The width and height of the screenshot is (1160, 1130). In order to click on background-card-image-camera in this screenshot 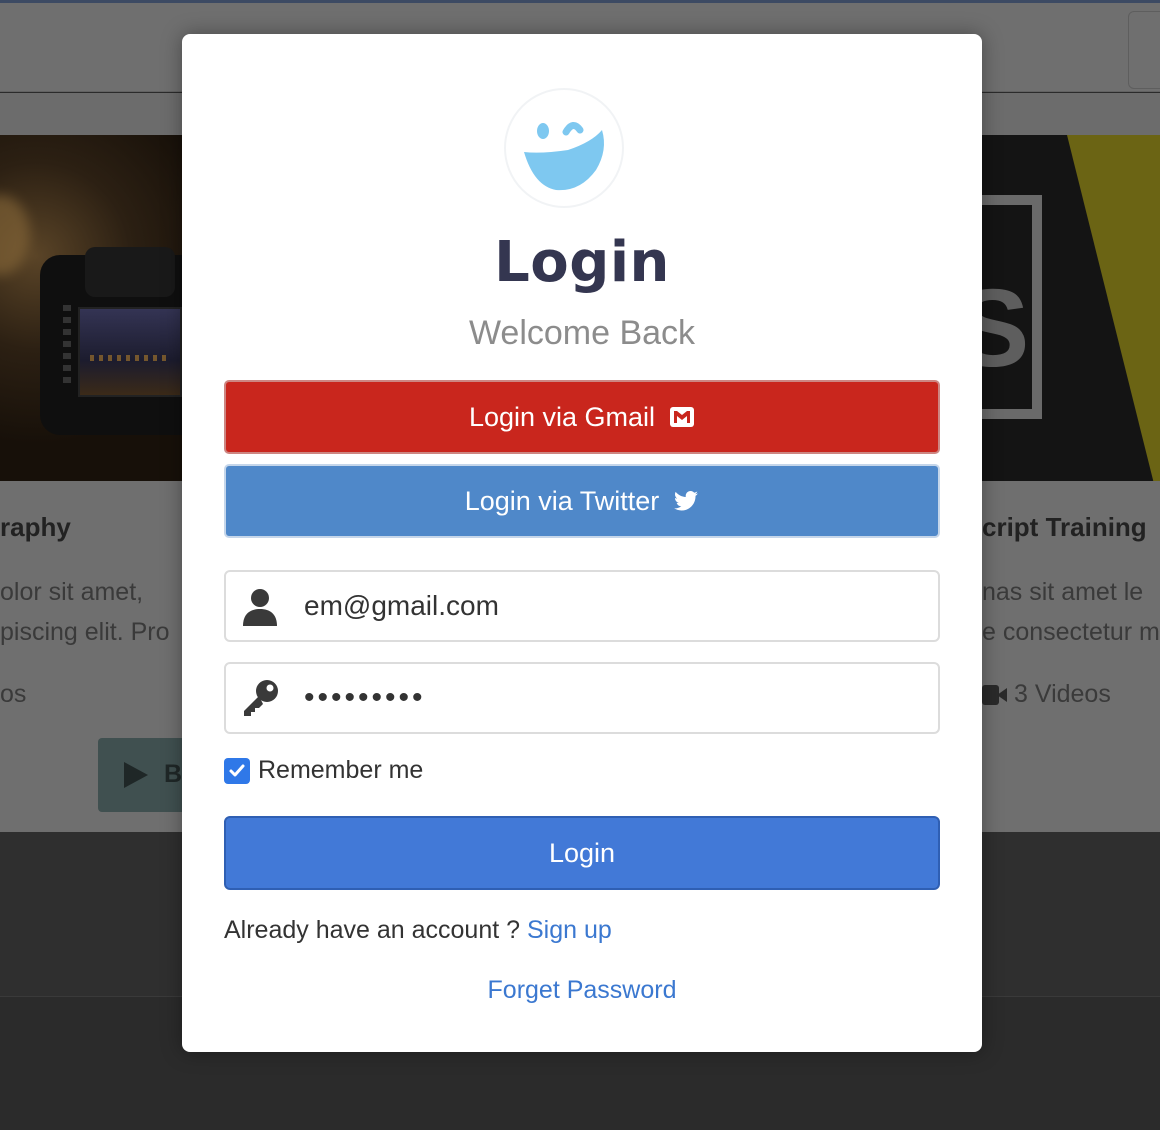, I will do `click(91, 308)`.